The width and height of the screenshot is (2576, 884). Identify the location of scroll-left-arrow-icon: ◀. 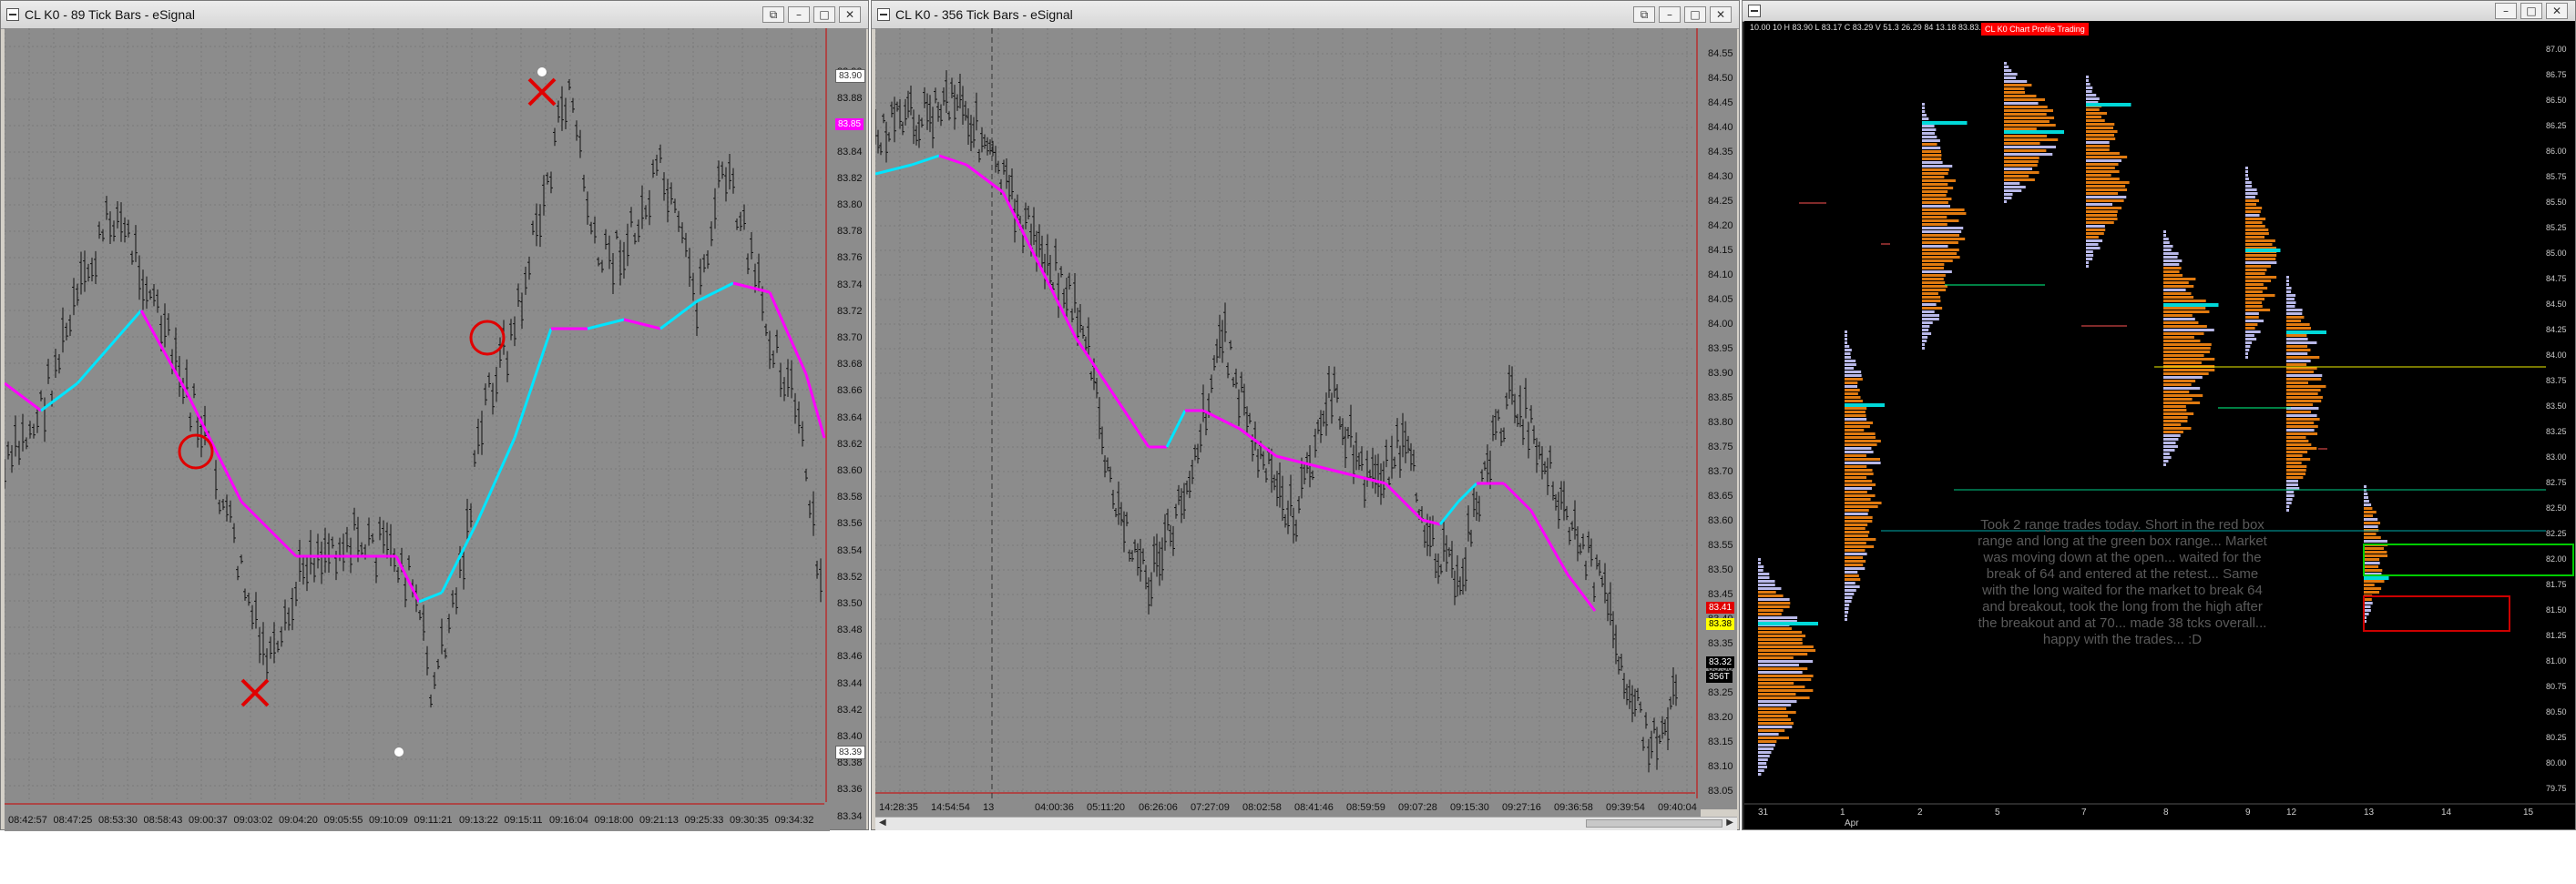
(882, 823).